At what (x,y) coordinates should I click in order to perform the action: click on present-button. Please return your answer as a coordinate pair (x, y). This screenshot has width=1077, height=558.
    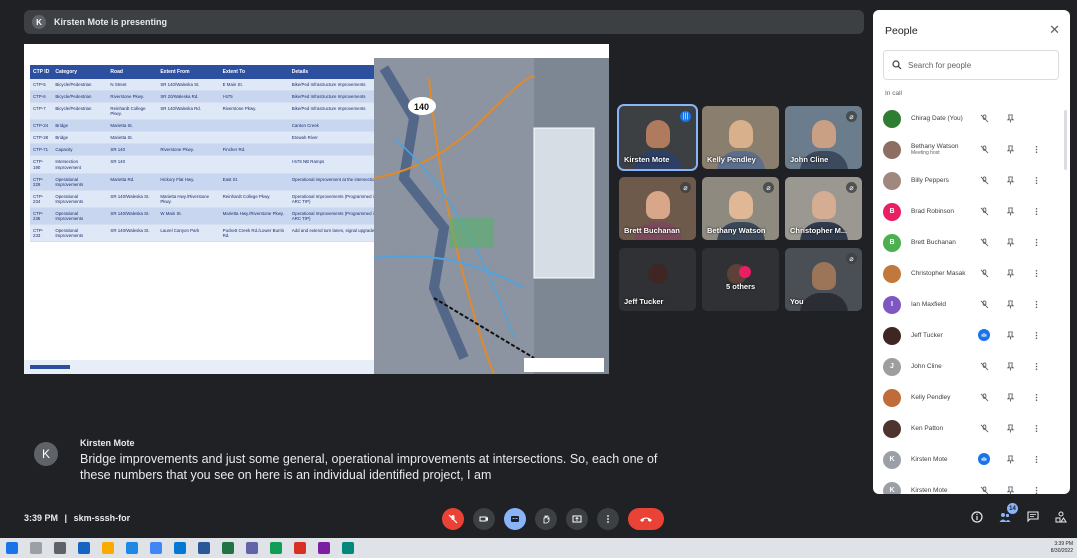
    Looking at the image, I should click on (577, 519).